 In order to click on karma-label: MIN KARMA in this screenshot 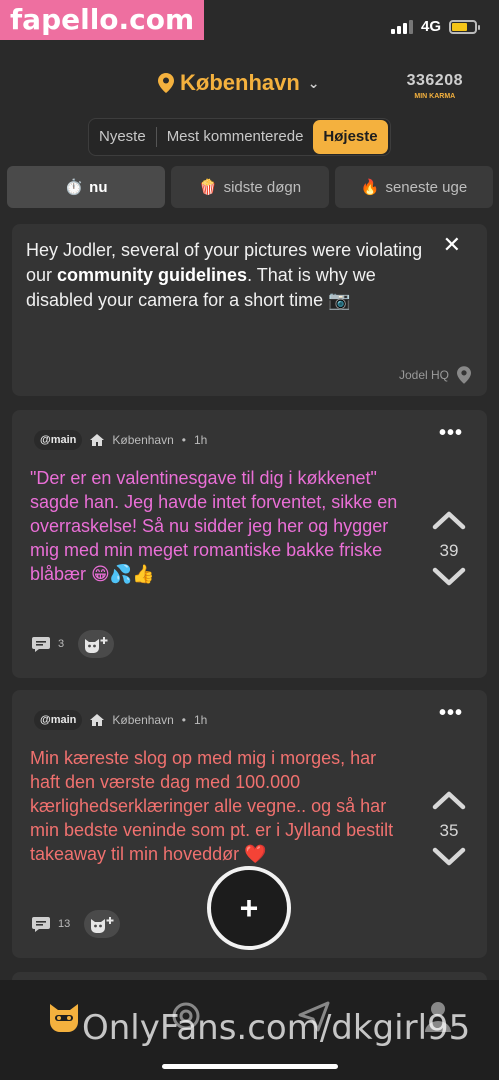, I will do `click(435, 96)`.